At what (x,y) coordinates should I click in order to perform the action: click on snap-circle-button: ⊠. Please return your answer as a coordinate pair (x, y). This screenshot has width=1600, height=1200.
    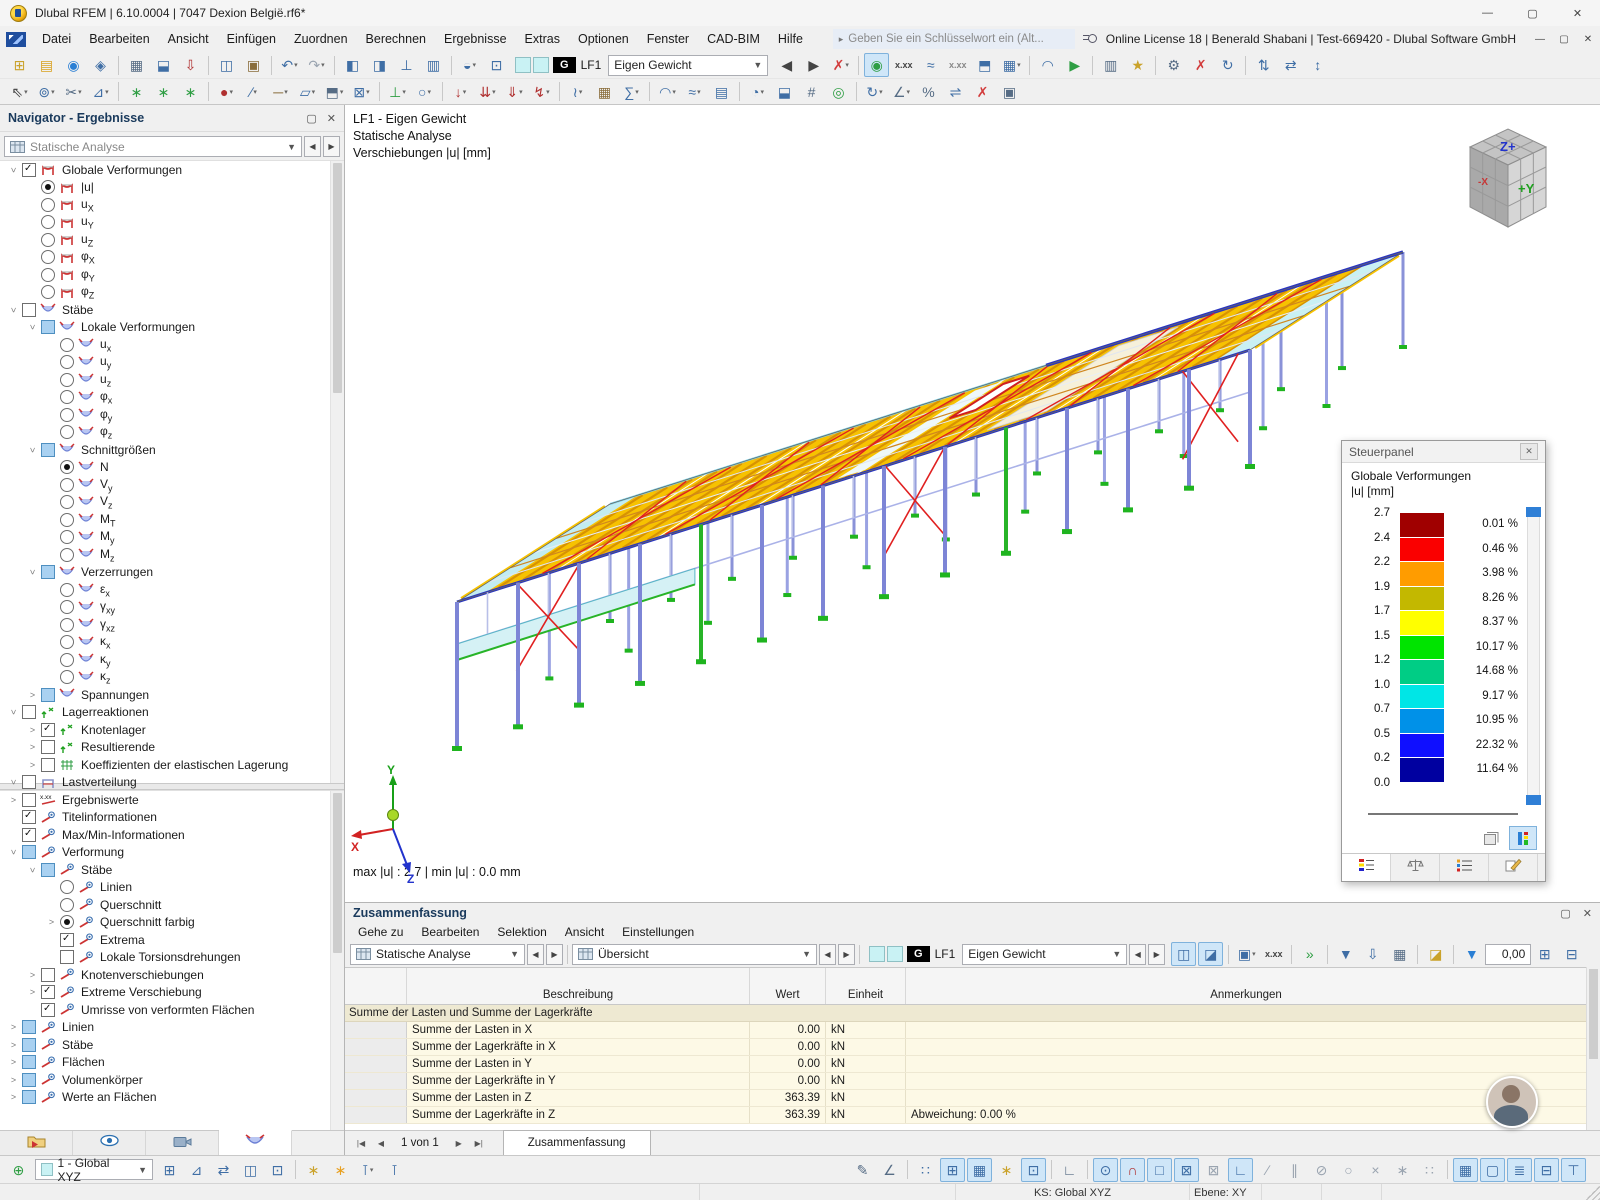
    Looking at the image, I should click on (1186, 1169).